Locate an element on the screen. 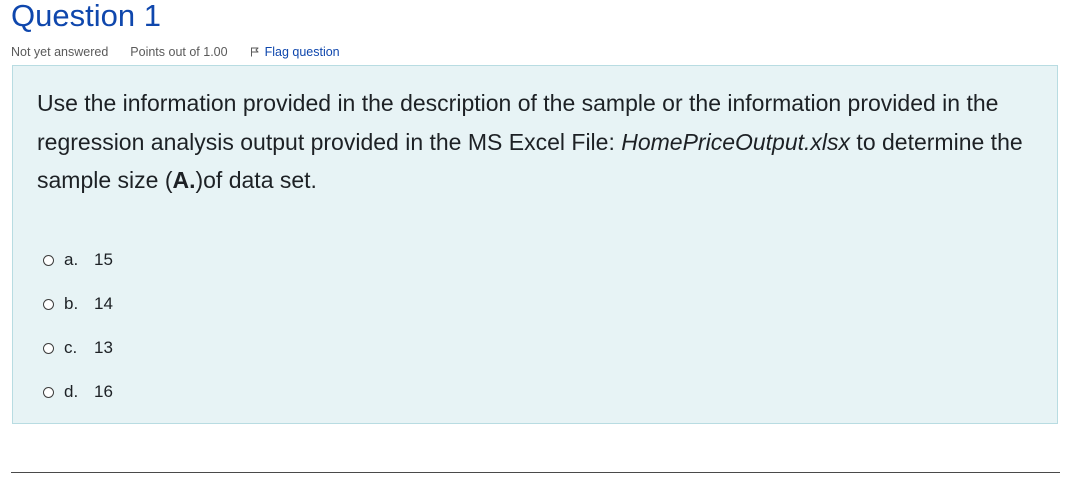 This screenshot has height=484, width=1075. question-file-name: HomePriceOutput.xlsx is located at coordinates (736, 141).